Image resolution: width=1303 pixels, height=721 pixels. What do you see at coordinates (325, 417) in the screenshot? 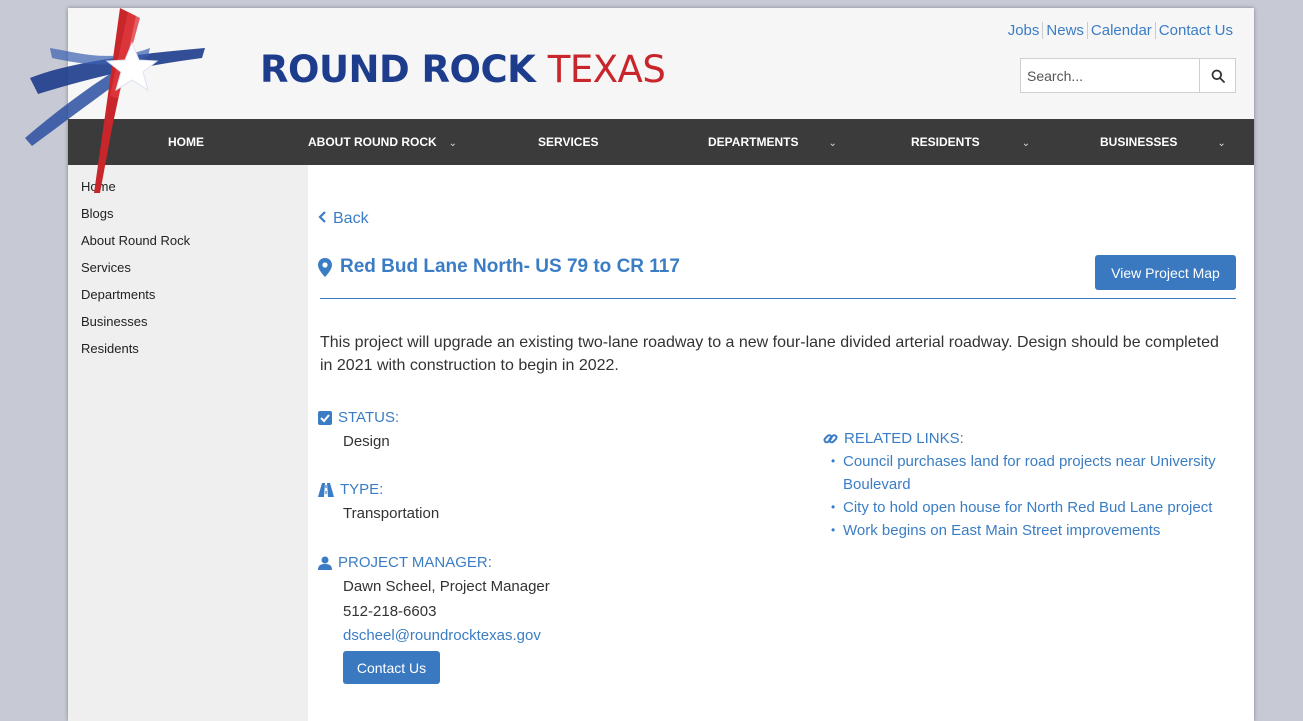
I see `checkbox-checked-icon` at bounding box center [325, 417].